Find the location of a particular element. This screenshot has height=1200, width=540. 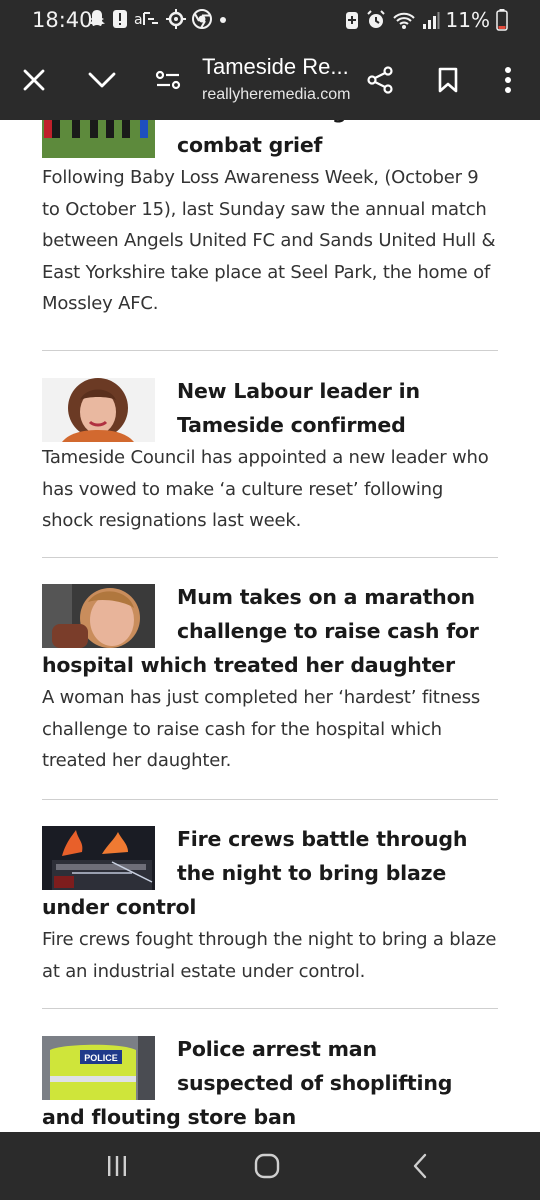

article-thumbnail: POLICE is located at coordinates (98, 1068).